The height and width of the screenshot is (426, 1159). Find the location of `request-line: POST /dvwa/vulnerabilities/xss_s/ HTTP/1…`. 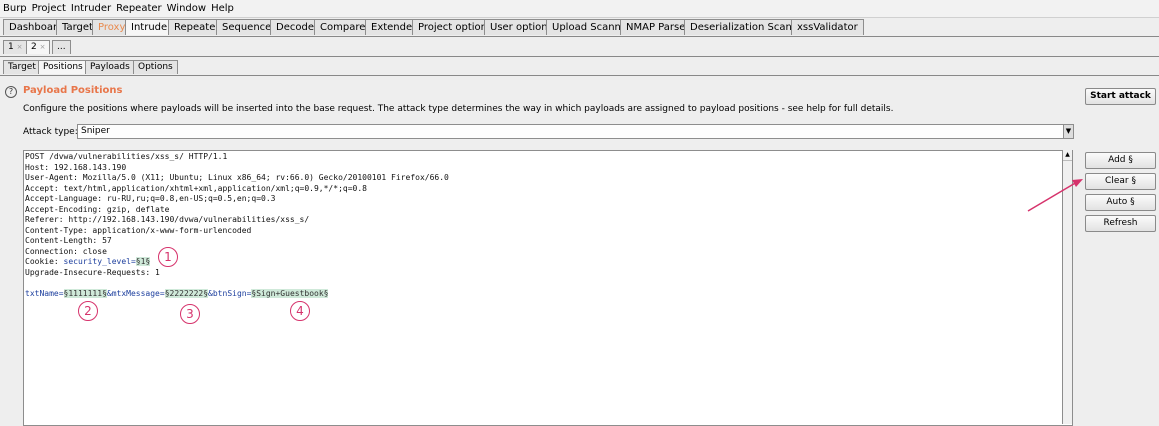

request-line: POST /dvwa/vulnerabilities/xss_s/ HTTP/1… is located at coordinates (126, 156).